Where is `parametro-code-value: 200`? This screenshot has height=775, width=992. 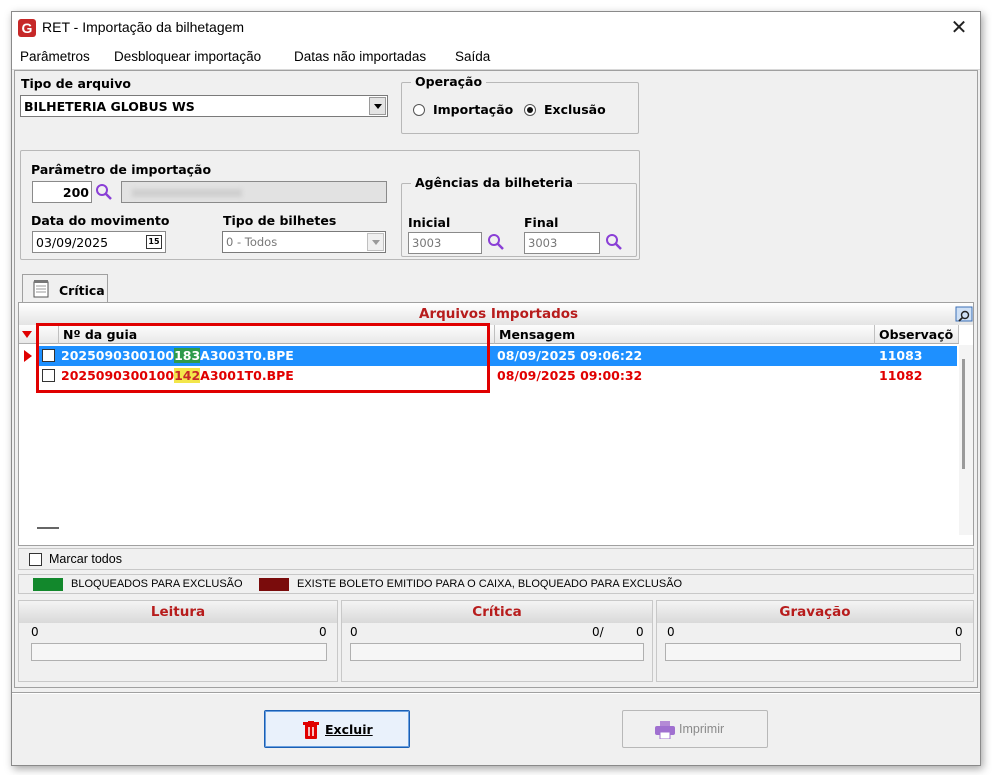
parametro-code-value: 200 is located at coordinates (75, 192).